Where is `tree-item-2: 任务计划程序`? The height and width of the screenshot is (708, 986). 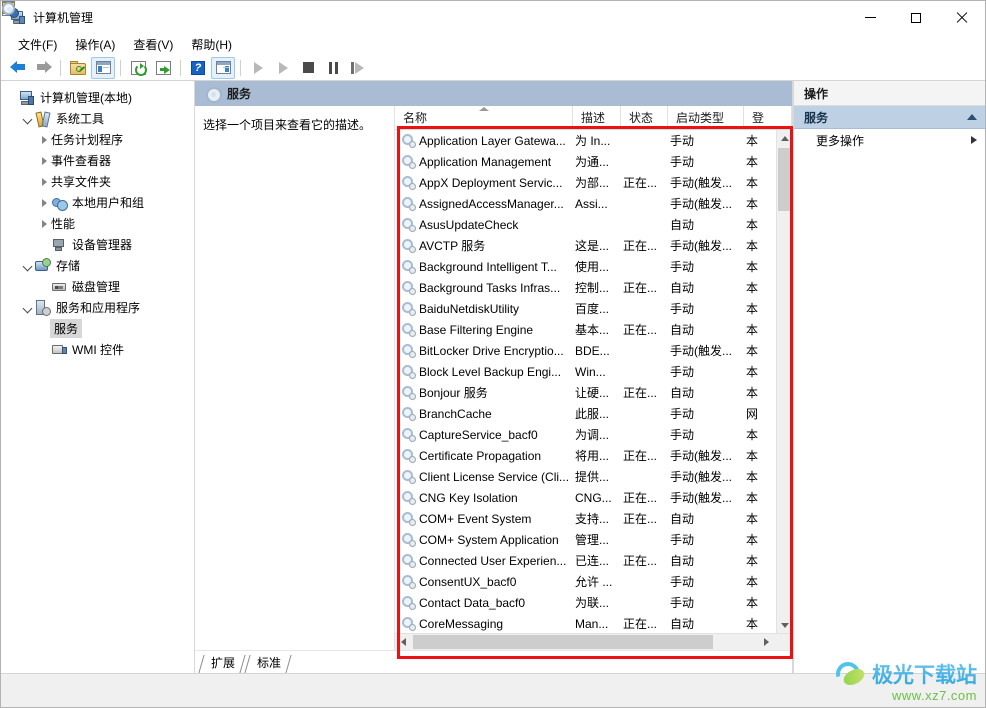 tree-item-2: 任务计划程序 is located at coordinates (97, 76).